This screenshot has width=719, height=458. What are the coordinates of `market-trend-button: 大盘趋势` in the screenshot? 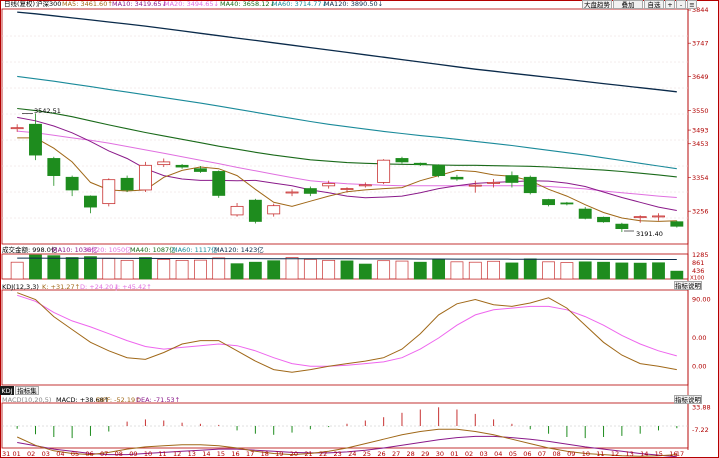 It's located at (597, 4).